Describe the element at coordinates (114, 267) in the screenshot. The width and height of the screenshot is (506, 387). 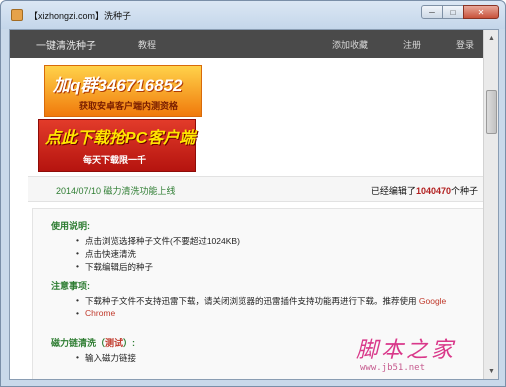
I see `usage-item: 下载编辑后的种子` at that location.